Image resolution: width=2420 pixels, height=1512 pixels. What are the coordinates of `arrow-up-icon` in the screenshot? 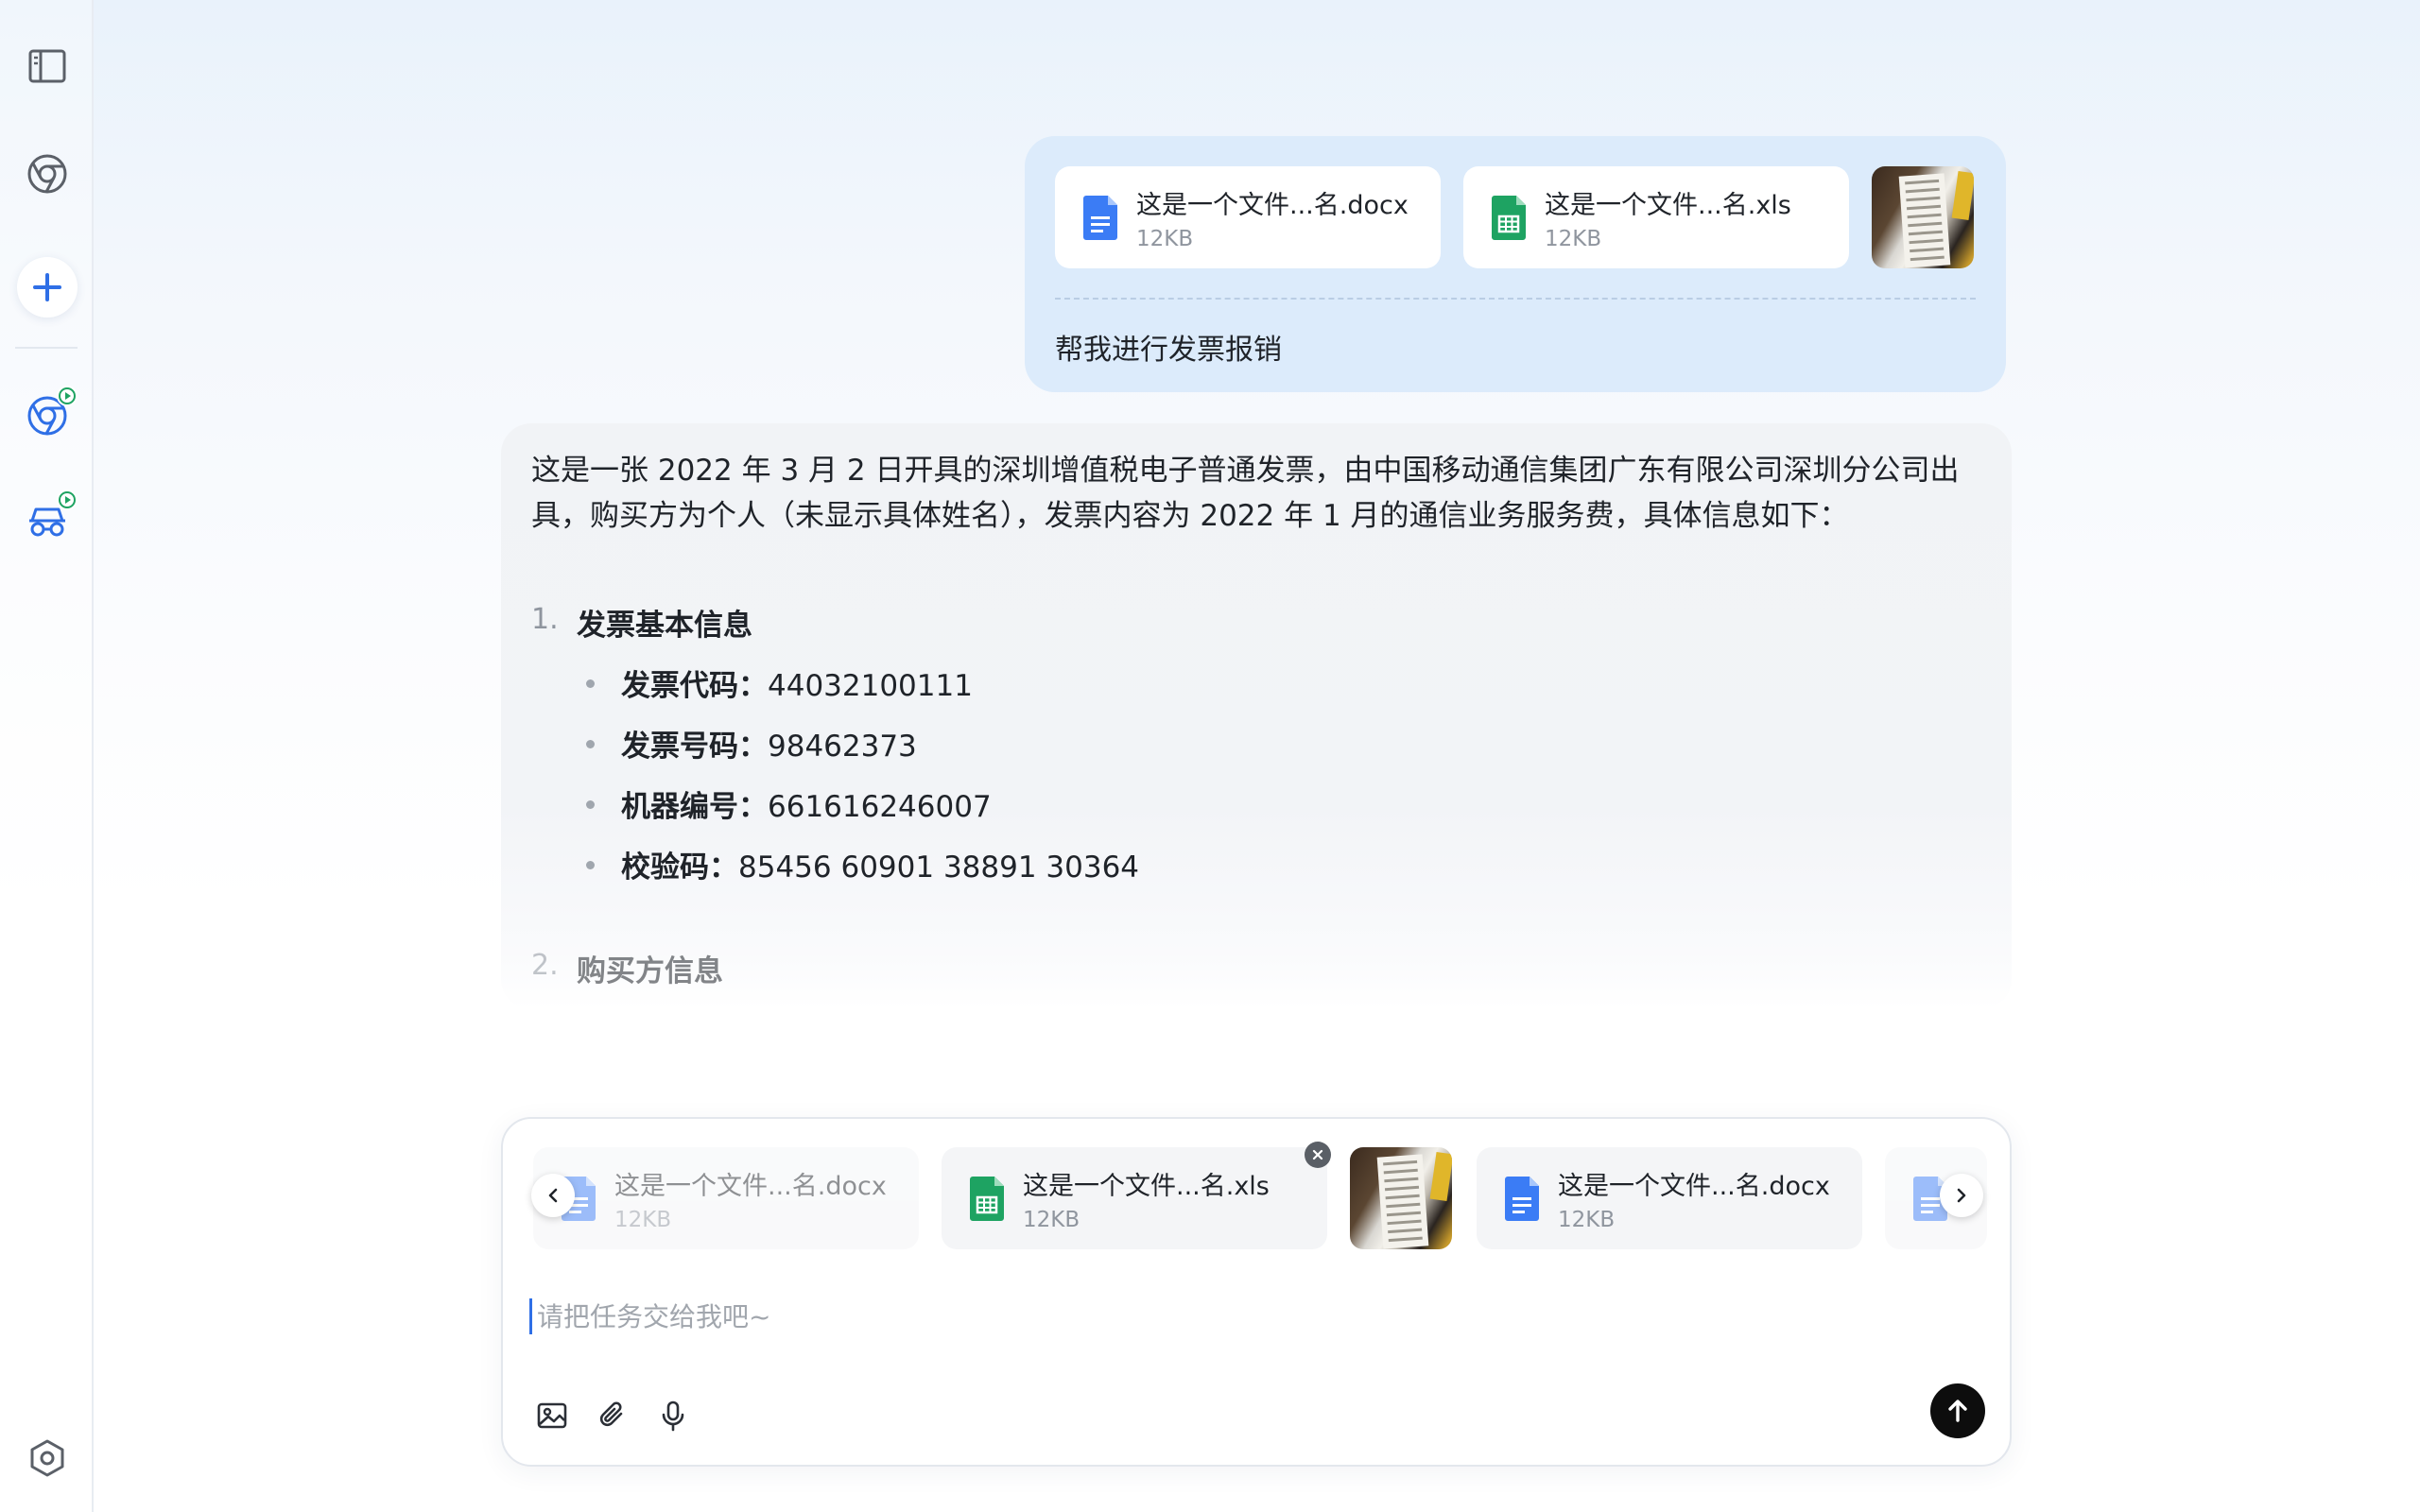 It's located at (1957, 1411).